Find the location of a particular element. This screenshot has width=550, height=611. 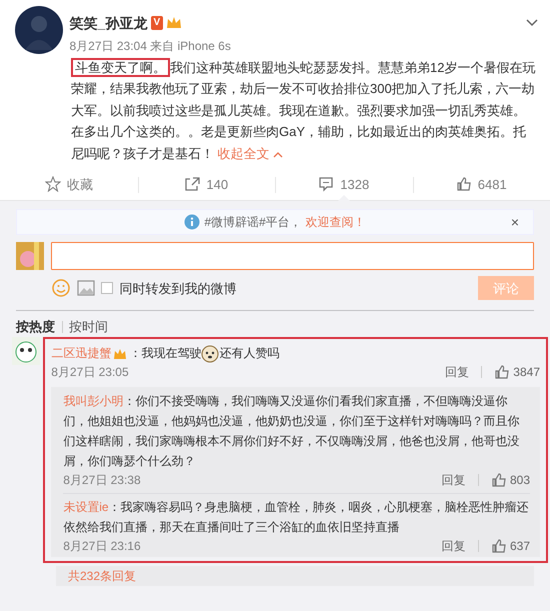

notice-link: 欢迎查阅！ is located at coordinates (336, 222).